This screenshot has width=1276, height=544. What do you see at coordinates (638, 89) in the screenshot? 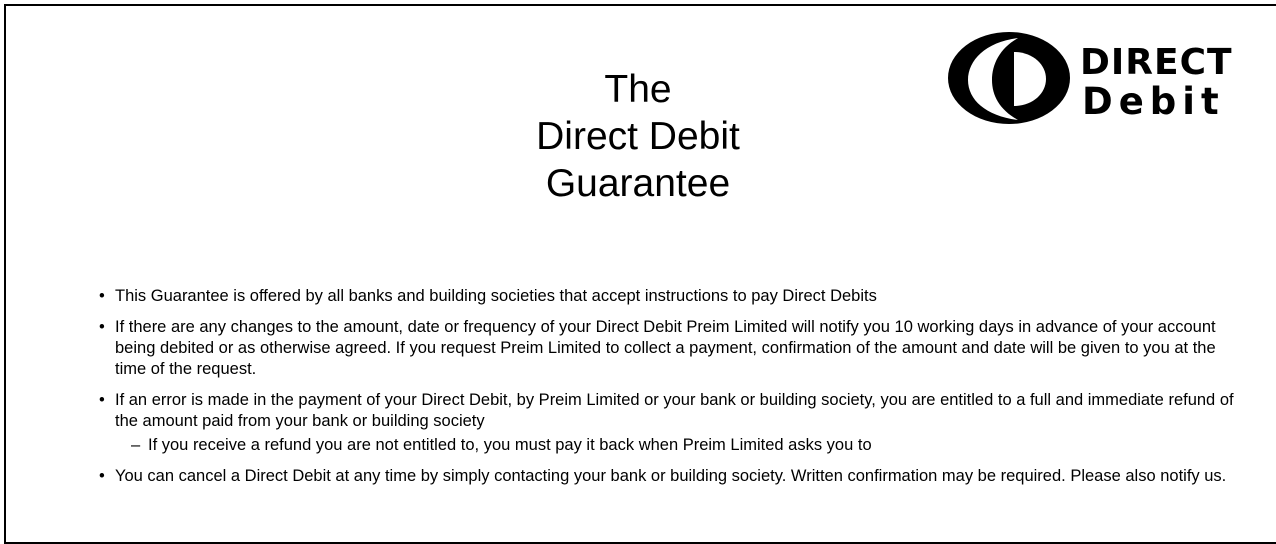
I see `title-line-1: The` at bounding box center [638, 89].